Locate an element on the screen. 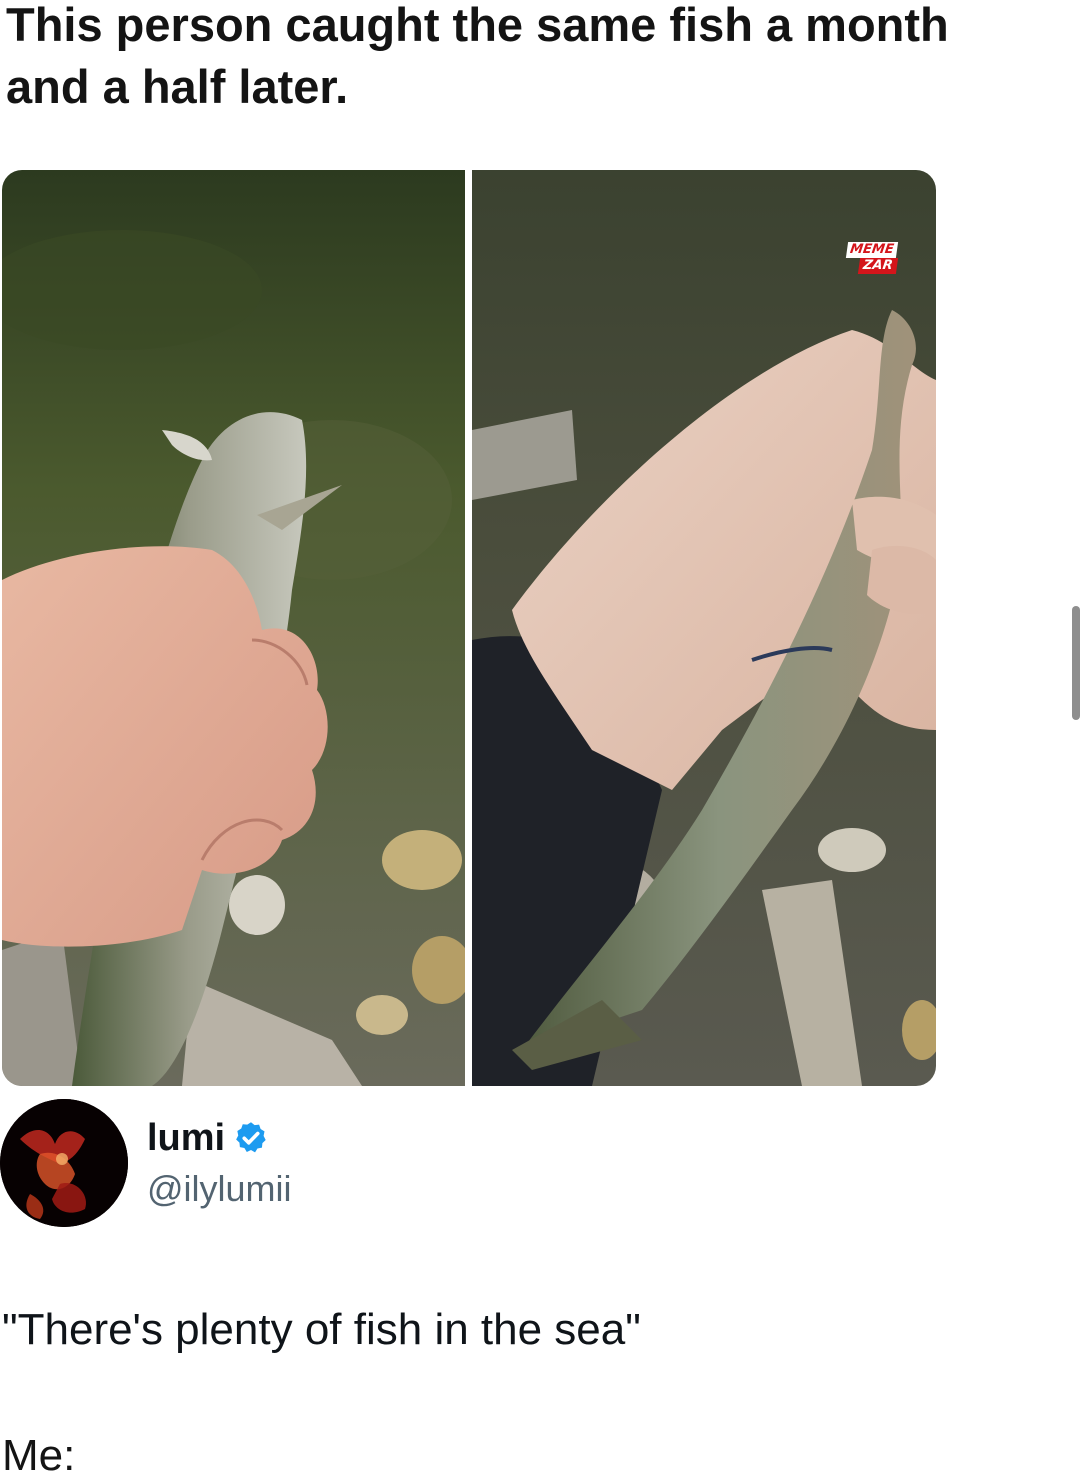 The width and height of the screenshot is (1080, 1476). avatar is located at coordinates (64, 1163).